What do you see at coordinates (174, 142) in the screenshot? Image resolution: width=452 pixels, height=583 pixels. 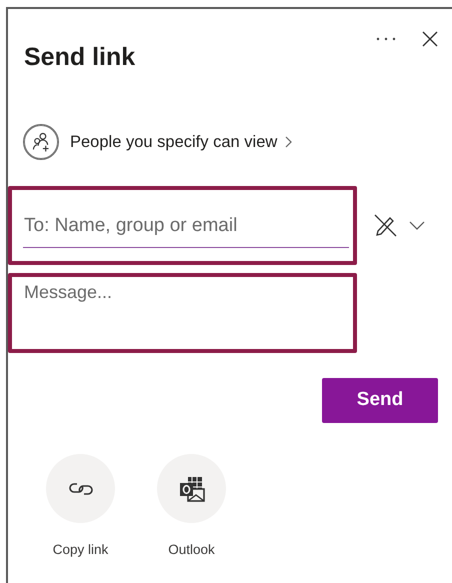 I see `permission-link: People you specify can view` at bounding box center [174, 142].